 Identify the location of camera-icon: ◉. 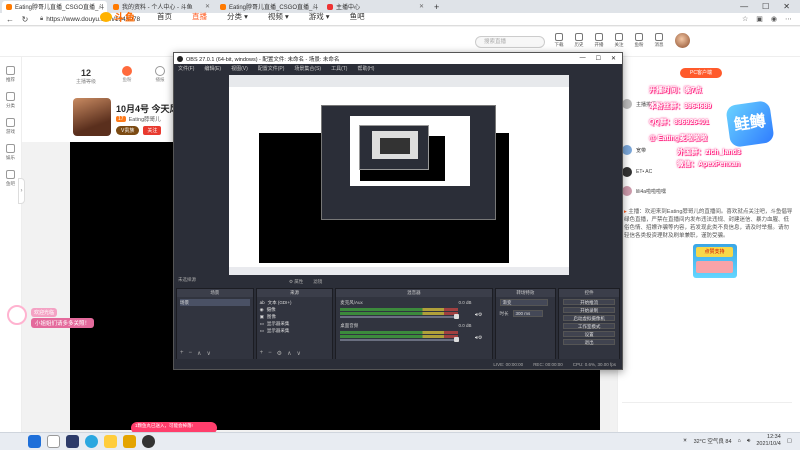
(261, 309).